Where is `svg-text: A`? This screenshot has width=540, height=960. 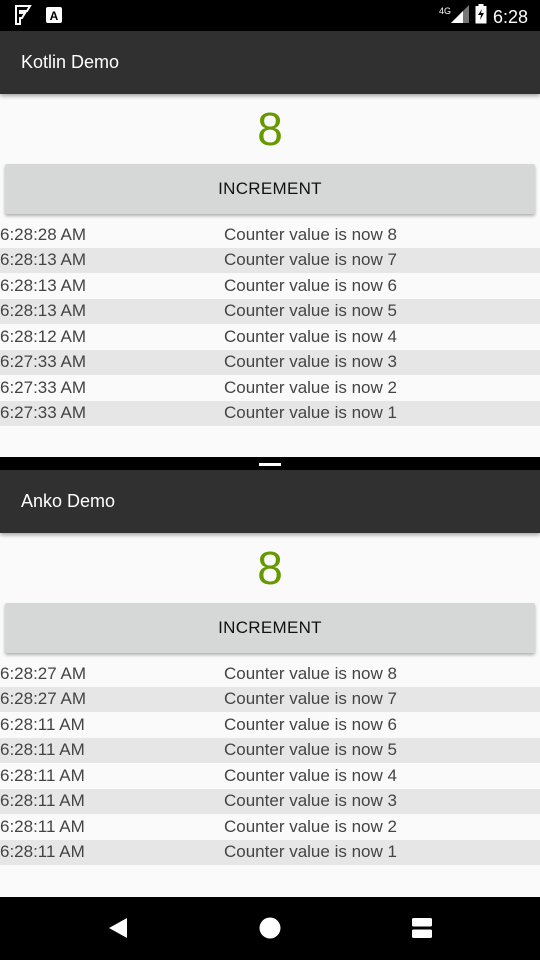 svg-text: A is located at coordinates (54, 16).